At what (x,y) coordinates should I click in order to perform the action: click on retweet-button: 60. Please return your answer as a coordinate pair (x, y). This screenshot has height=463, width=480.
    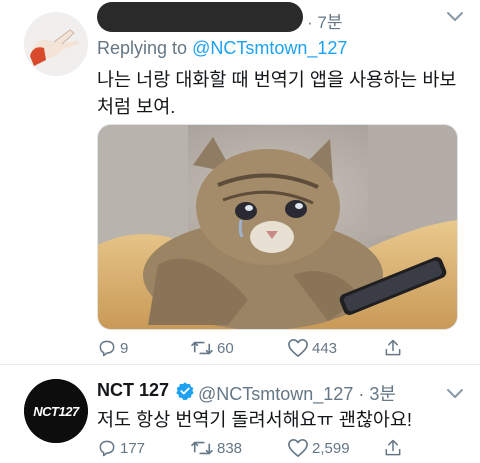
    Looking at the image, I should click on (212, 348).